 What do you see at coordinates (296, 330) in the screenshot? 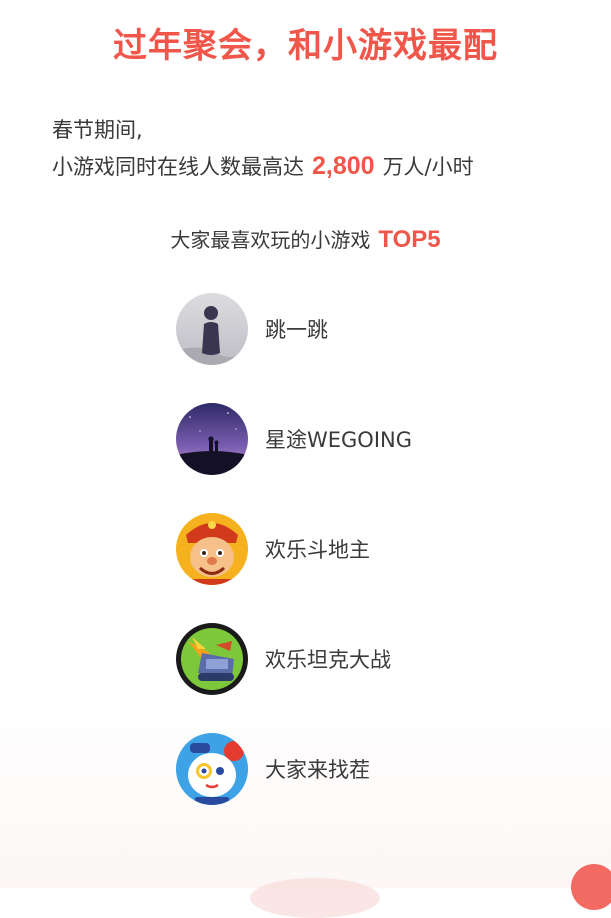
I see `game-name: 跳一跳` at bounding box center [296, 330].